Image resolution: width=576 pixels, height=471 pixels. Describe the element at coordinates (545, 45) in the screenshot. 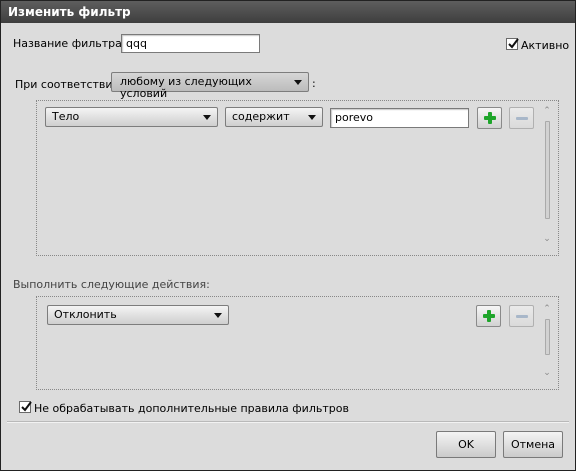

I see `active-label: Активно` at that location.